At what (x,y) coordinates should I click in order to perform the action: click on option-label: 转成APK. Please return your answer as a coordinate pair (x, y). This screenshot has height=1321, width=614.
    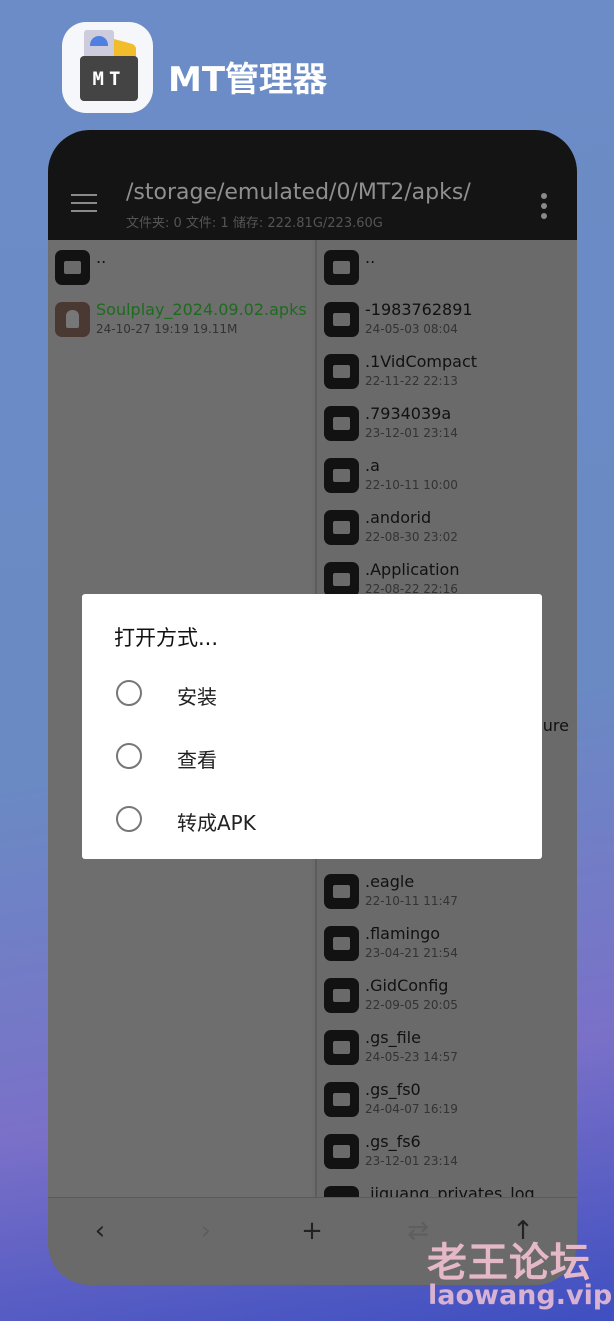
    Looking at the image, I should click on (216, 823).